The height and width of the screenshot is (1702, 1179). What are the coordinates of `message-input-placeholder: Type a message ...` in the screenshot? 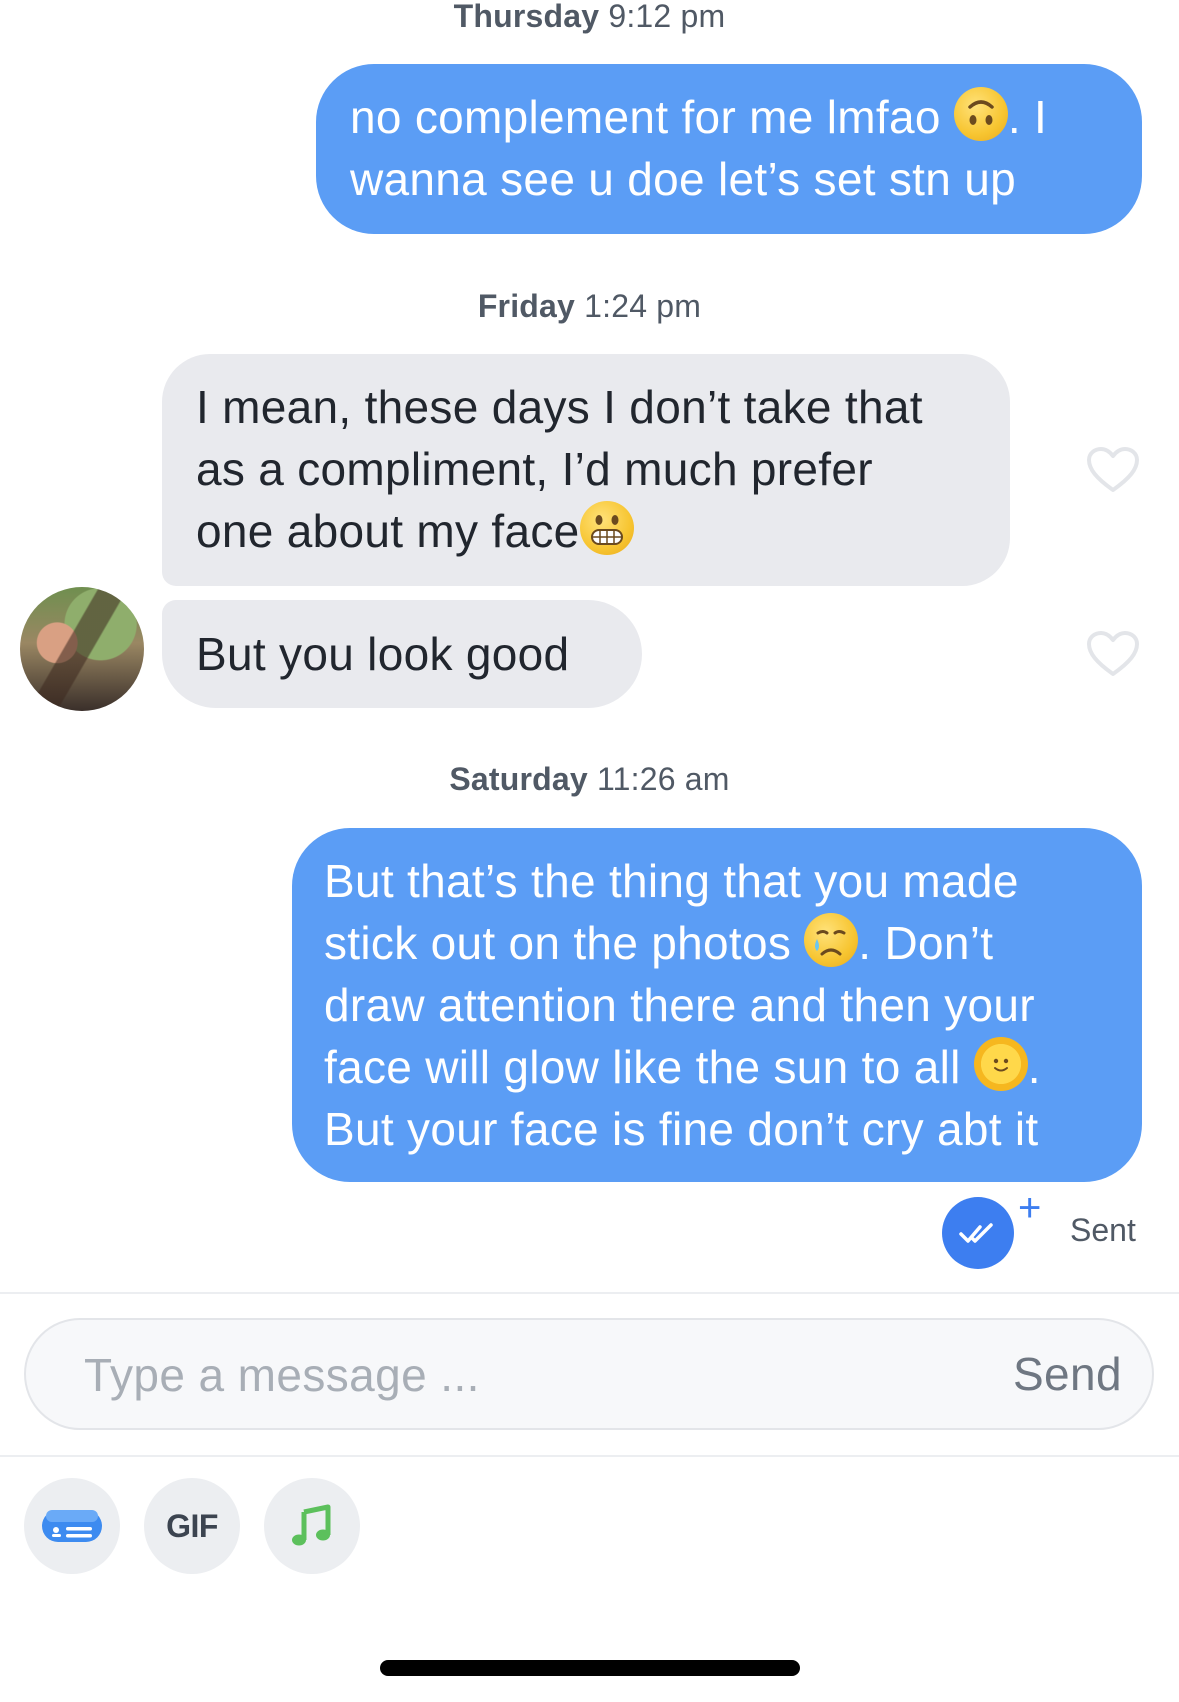 It's located at (282, 1375).